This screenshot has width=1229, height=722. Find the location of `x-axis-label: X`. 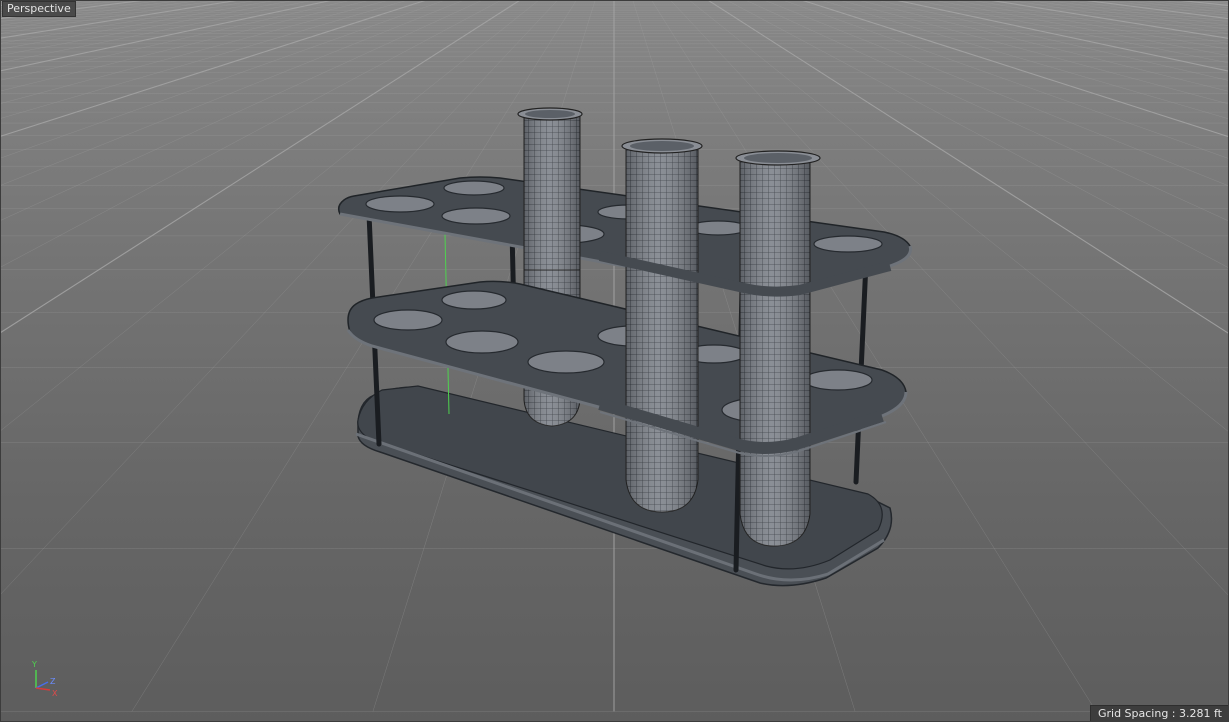

x-axis-label: X is located at coordinates (55, 693).